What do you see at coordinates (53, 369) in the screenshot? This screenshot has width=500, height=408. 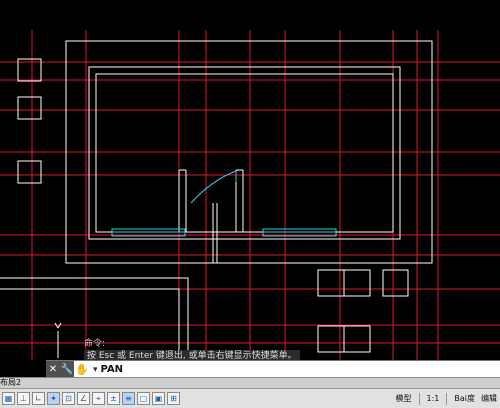 I see `close-icon: ✕` at bounding box center [53, 369].